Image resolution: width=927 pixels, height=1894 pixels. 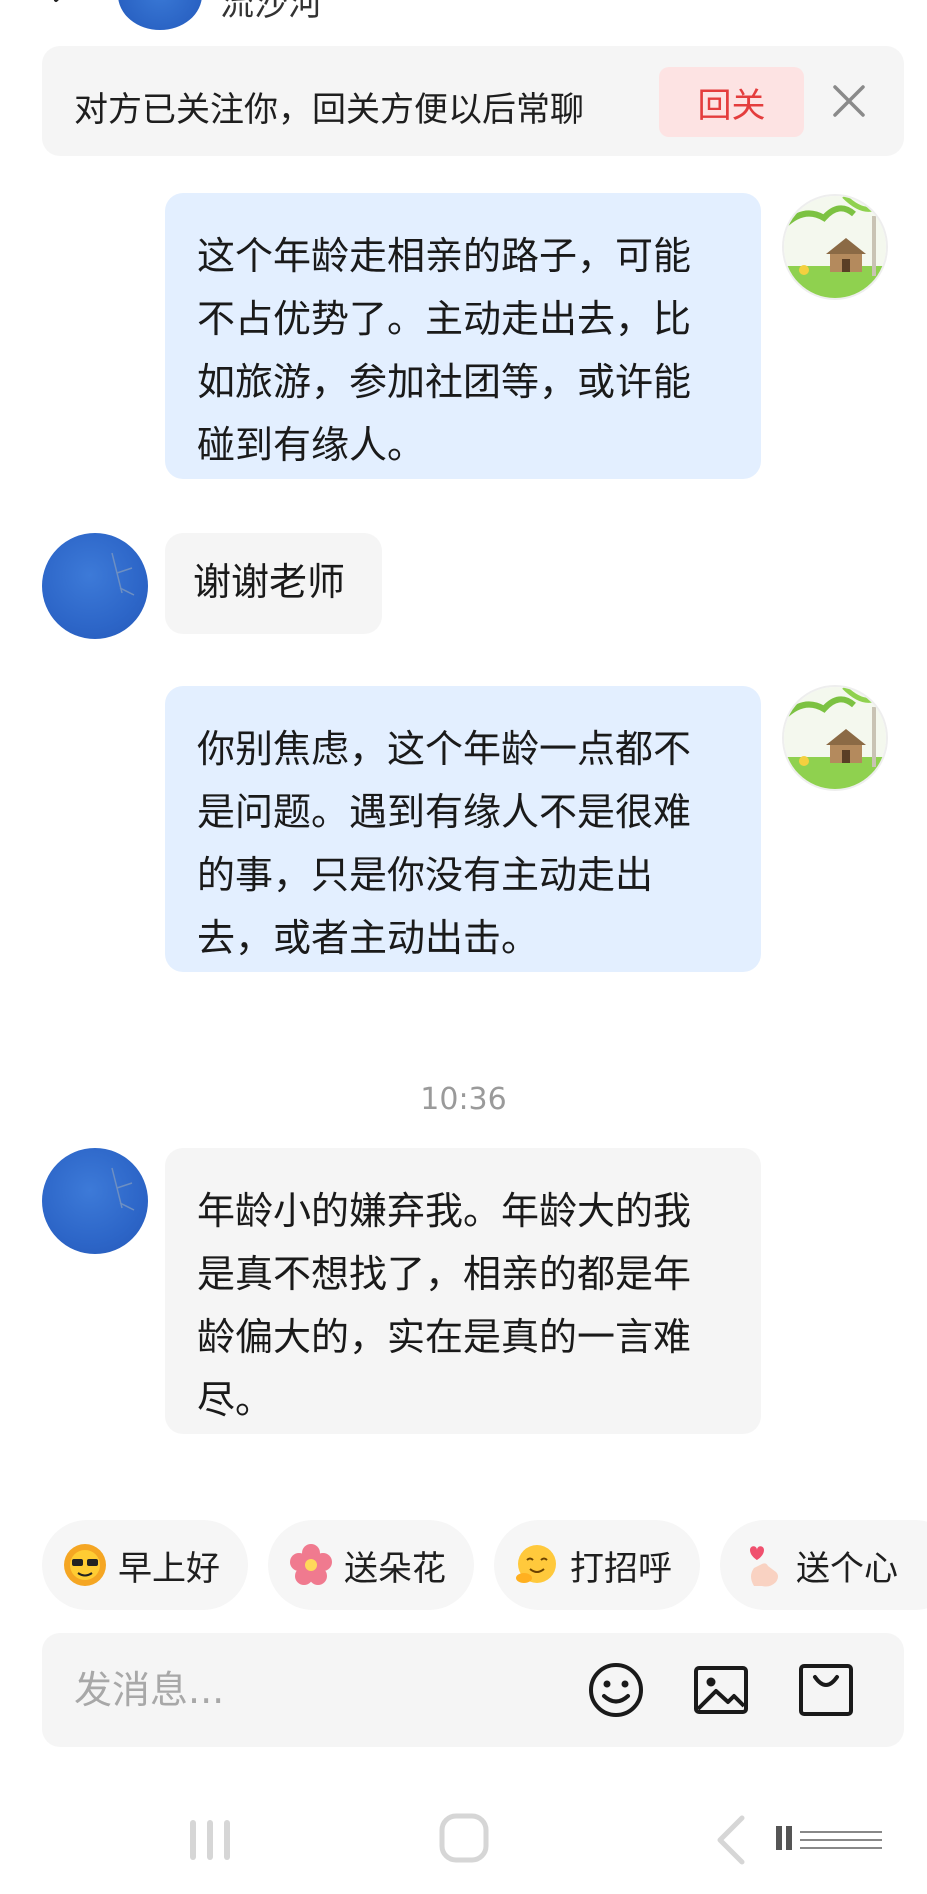 What do you see at coordinates (273, 583) in the screenshot?
I see `message-bubble-received: 谢谢老师` at bounding box center [273, 583].